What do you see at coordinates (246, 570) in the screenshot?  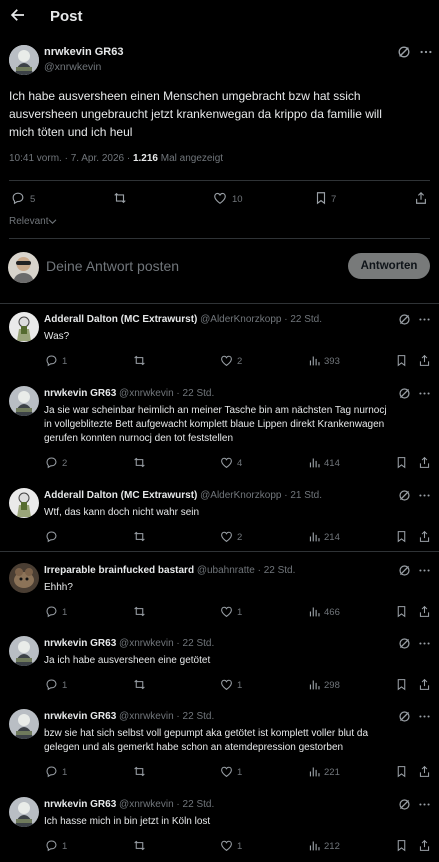 I see `reply-author-handle: @ubahnratte · 22 Std.` at bounding box center [246, 570].